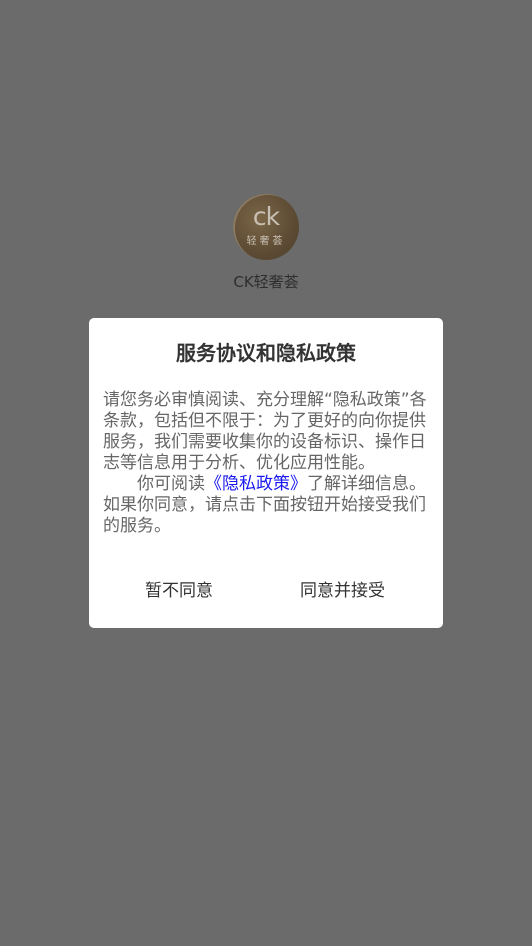 Image resolution: width=532 pixels, height=946 pixels. I want to click on splash-brand: ck 轻奢荟 CK轻奢荟, so click(266, 242).